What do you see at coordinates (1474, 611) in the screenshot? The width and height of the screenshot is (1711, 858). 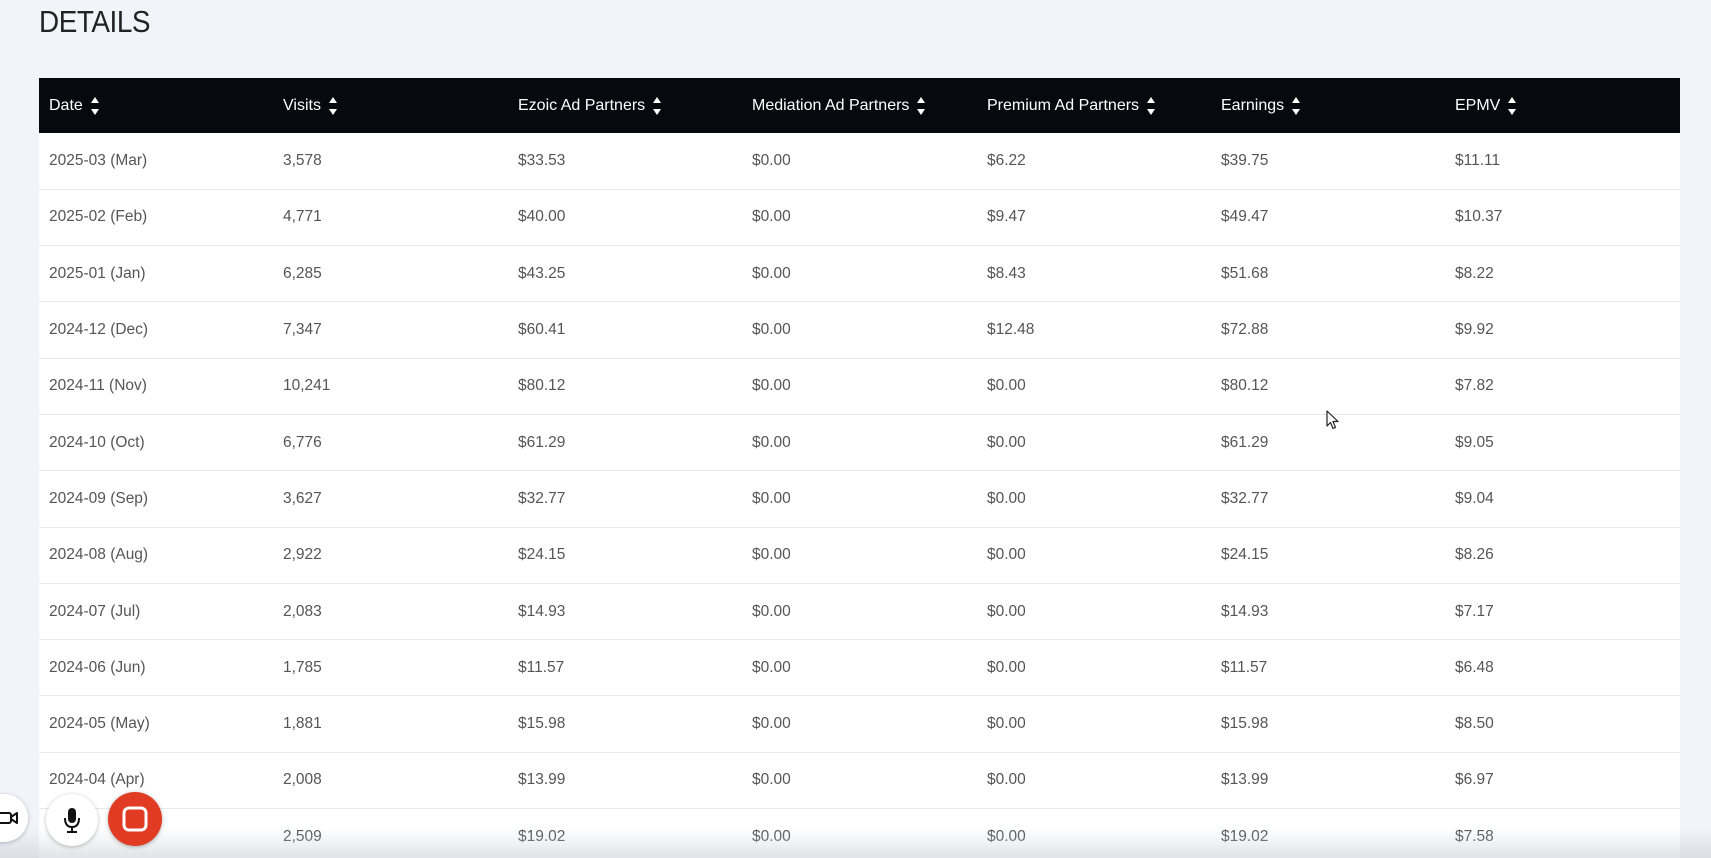 I see `table-cell: $7.17` at bounding box center [1474, 611].